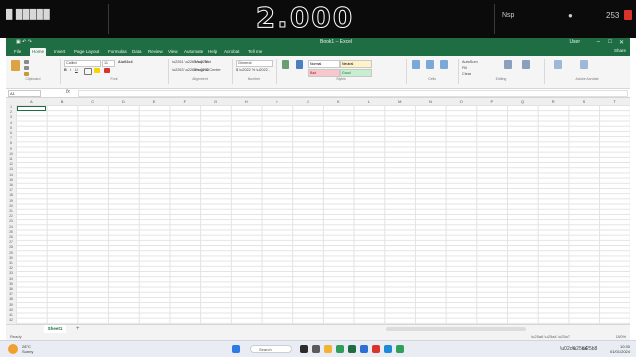  I want to click on fill-button: Fill, so click(464, 68).